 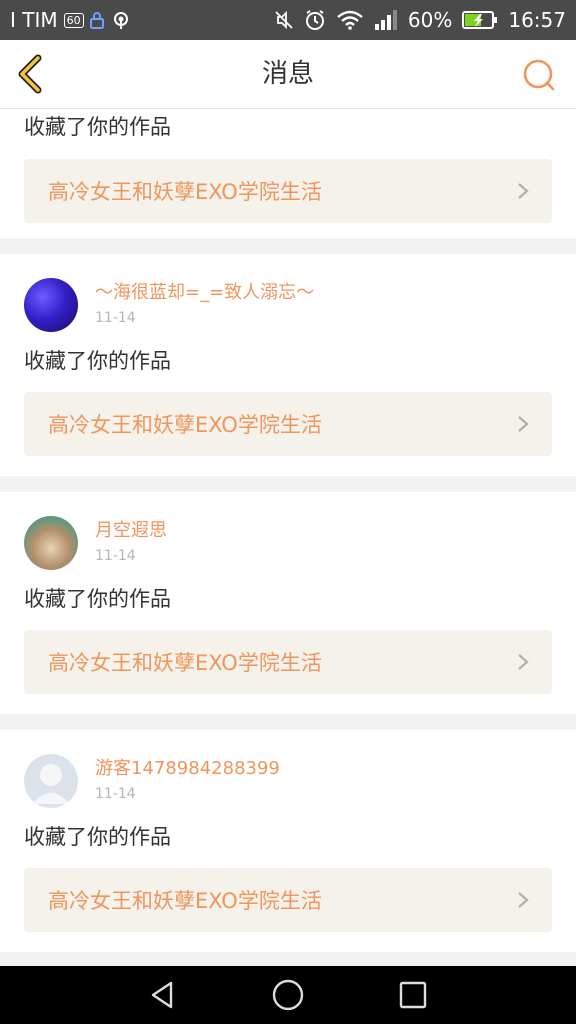 What do you see at coordinates (187, 769) in the screenshot?
I see `username: 游客1478984288399` at bounding box center [187, 769].